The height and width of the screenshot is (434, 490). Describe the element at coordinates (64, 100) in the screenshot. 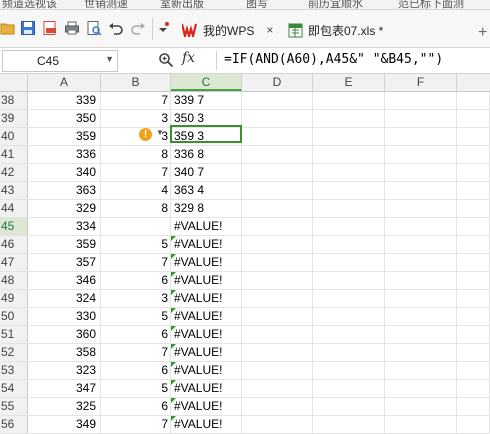

I see `cell-a: 339` at that location.